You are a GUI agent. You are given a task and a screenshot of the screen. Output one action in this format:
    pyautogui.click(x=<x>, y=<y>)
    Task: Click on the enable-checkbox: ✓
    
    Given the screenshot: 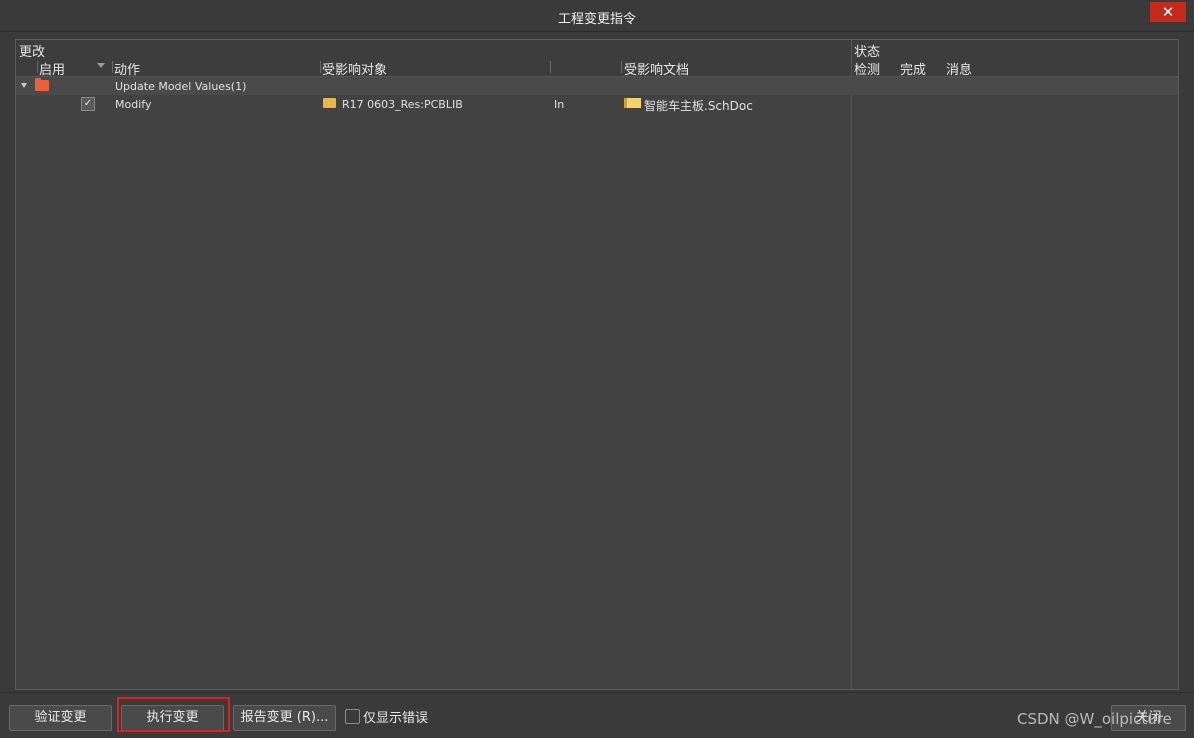 What is the action you would take?
    pyautogui.click(x=88, y=104)
    